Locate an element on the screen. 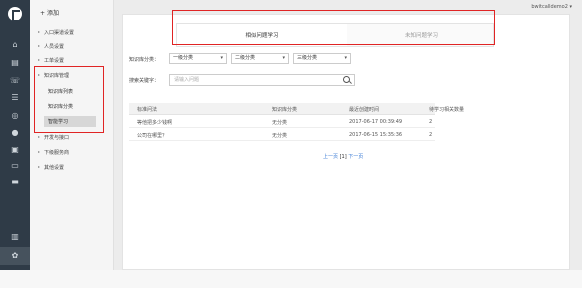  row-question: 等他把多少钱啊 is located at coordinates (155, 123).